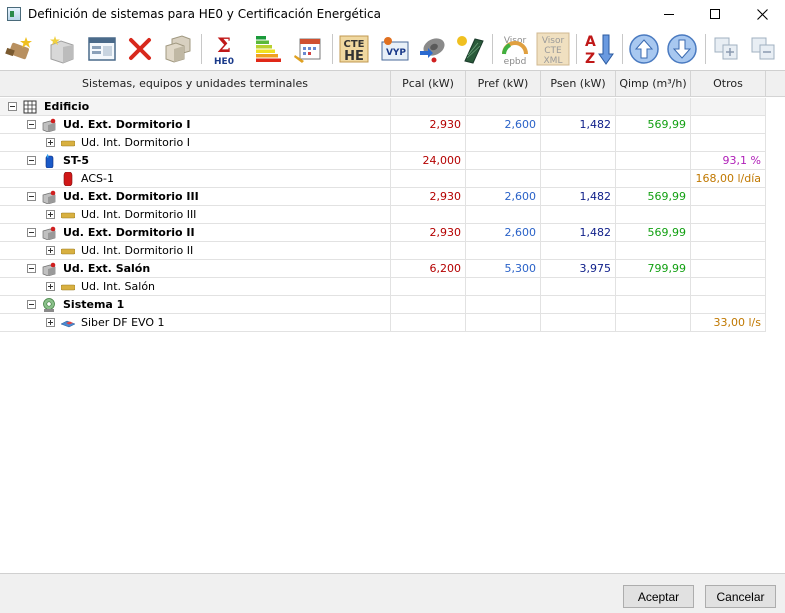 This screenshot has width=785, height=613. I want to click on svg-text: CTE, so click(553, 51).